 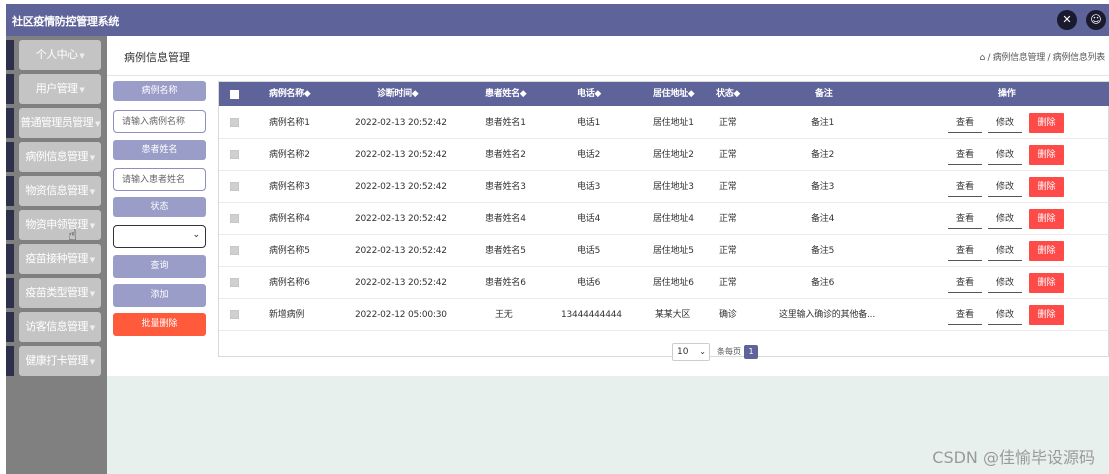 I want to click on sidebar-item-button: 疫苗类型管理 ▼, so click(x=60, y=293).